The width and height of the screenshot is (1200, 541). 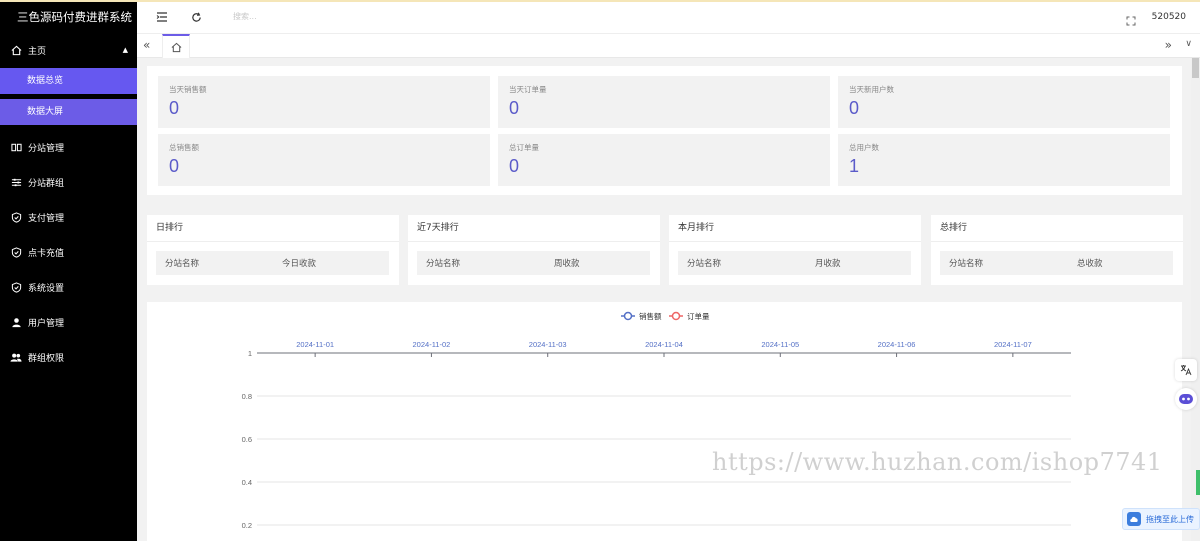 I want to click on ranking-table-header: 分站名称 总收款, so click(x=1056, y=263).